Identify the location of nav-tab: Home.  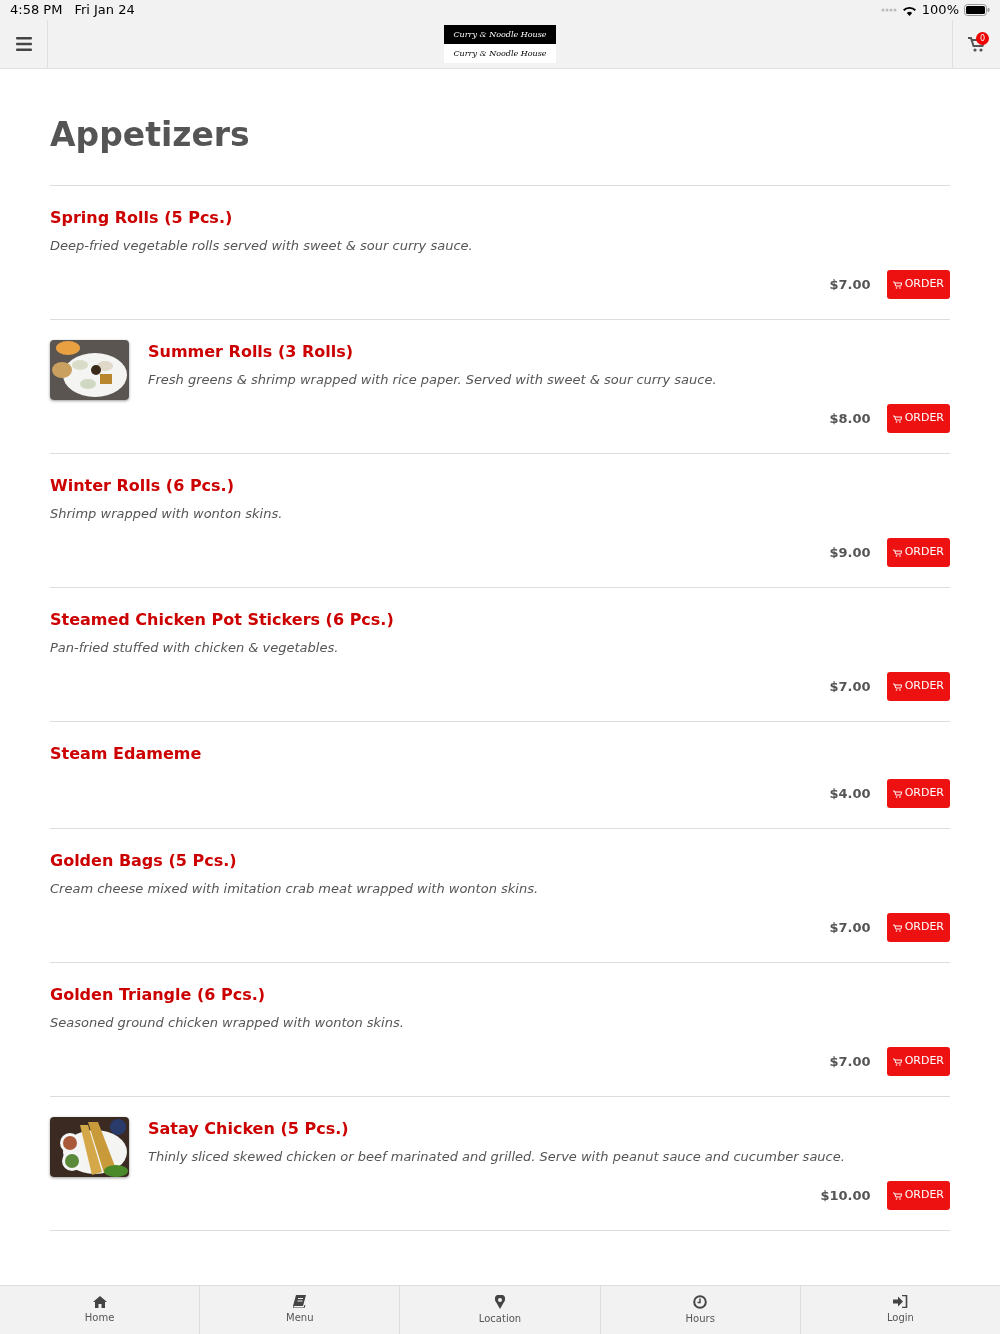
(100, 1310).